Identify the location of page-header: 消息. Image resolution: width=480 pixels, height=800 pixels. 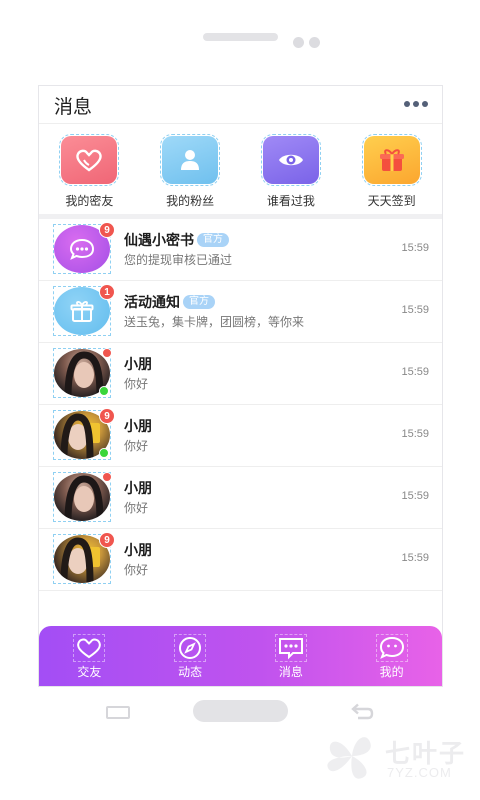
(240, 105).